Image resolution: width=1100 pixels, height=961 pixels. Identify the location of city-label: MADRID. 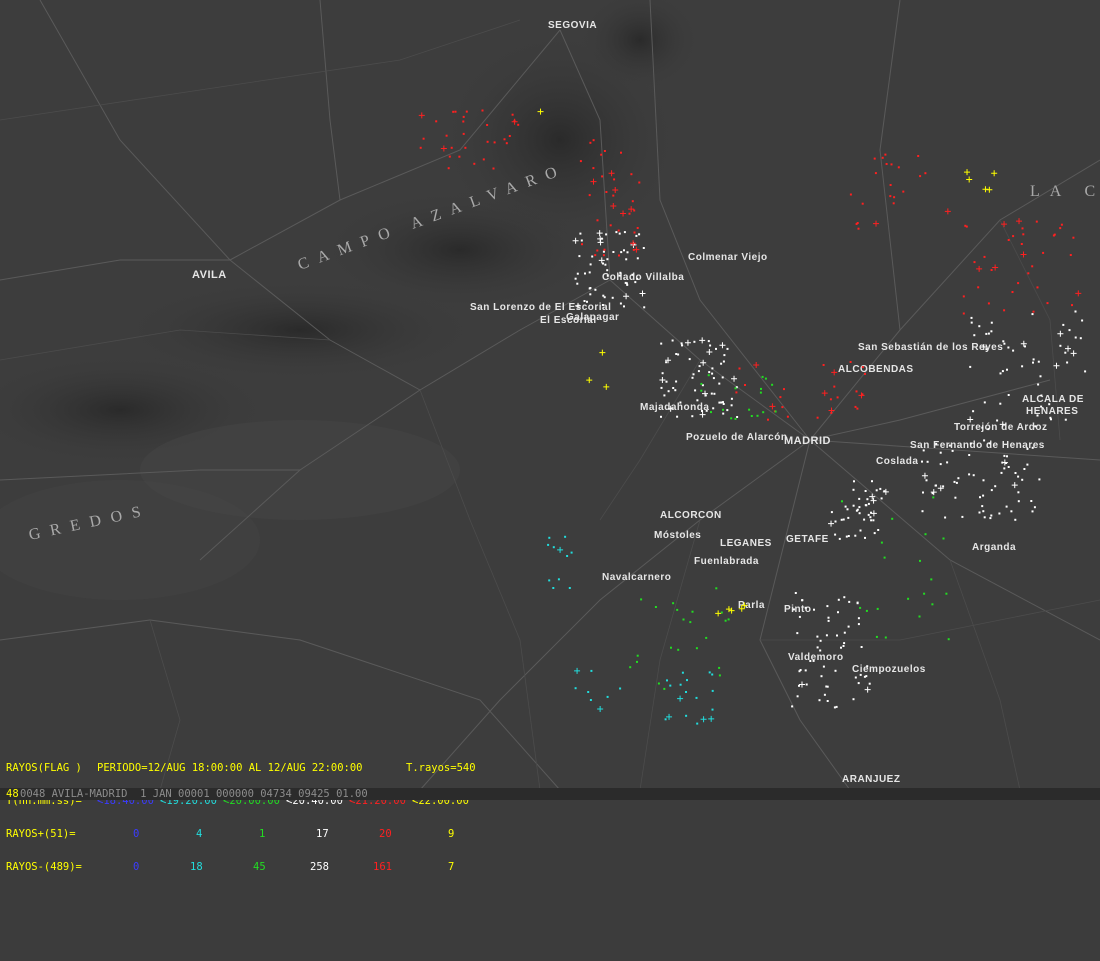
(807, 441).